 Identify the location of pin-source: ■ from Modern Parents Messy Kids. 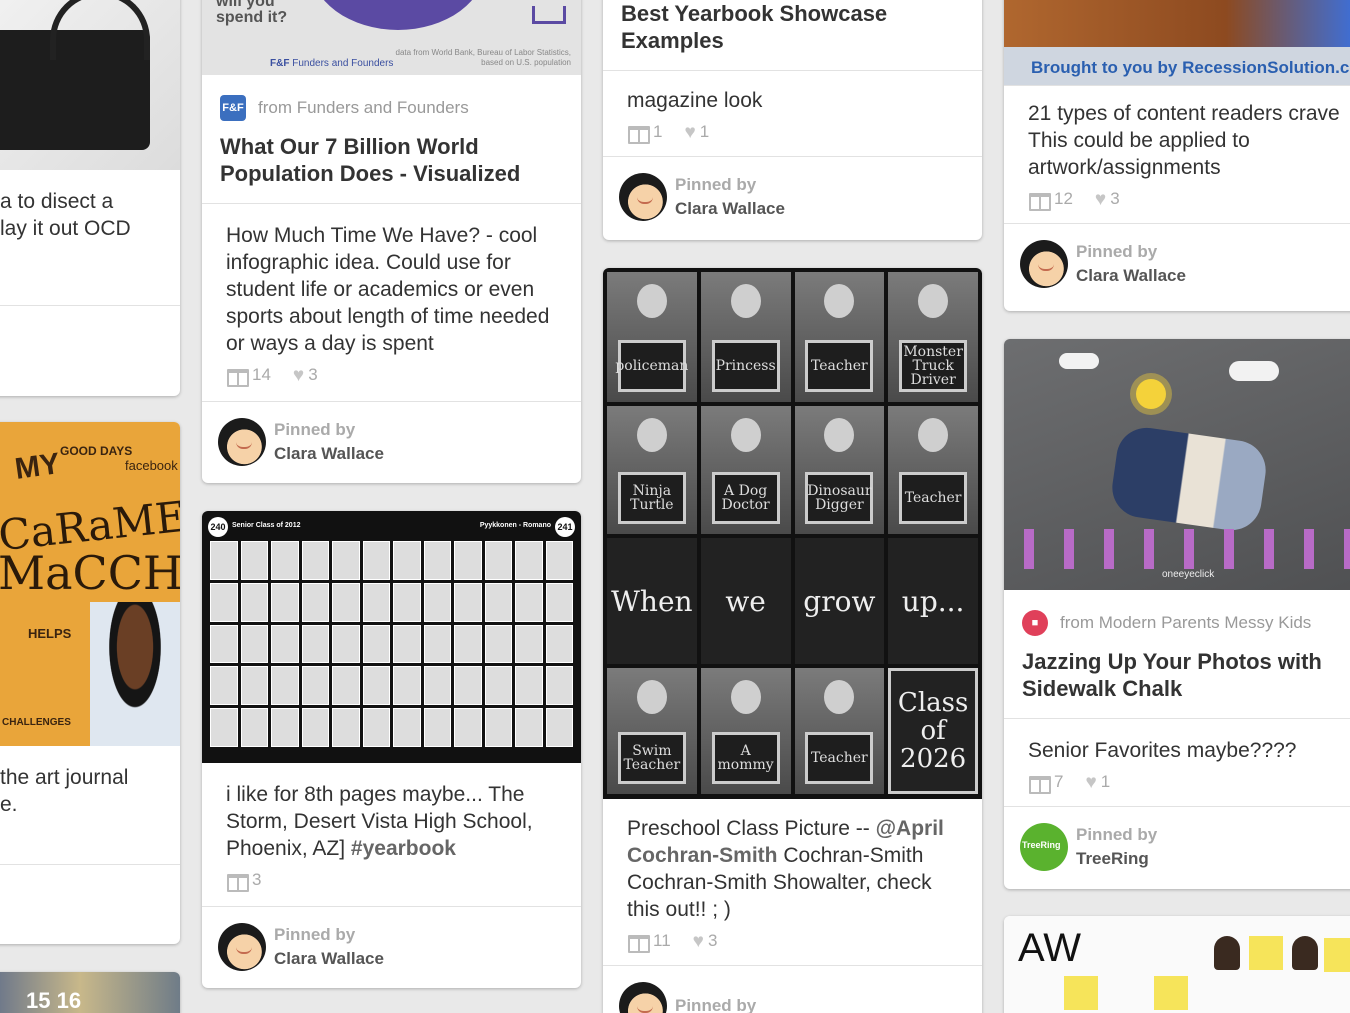
(1177, 613).